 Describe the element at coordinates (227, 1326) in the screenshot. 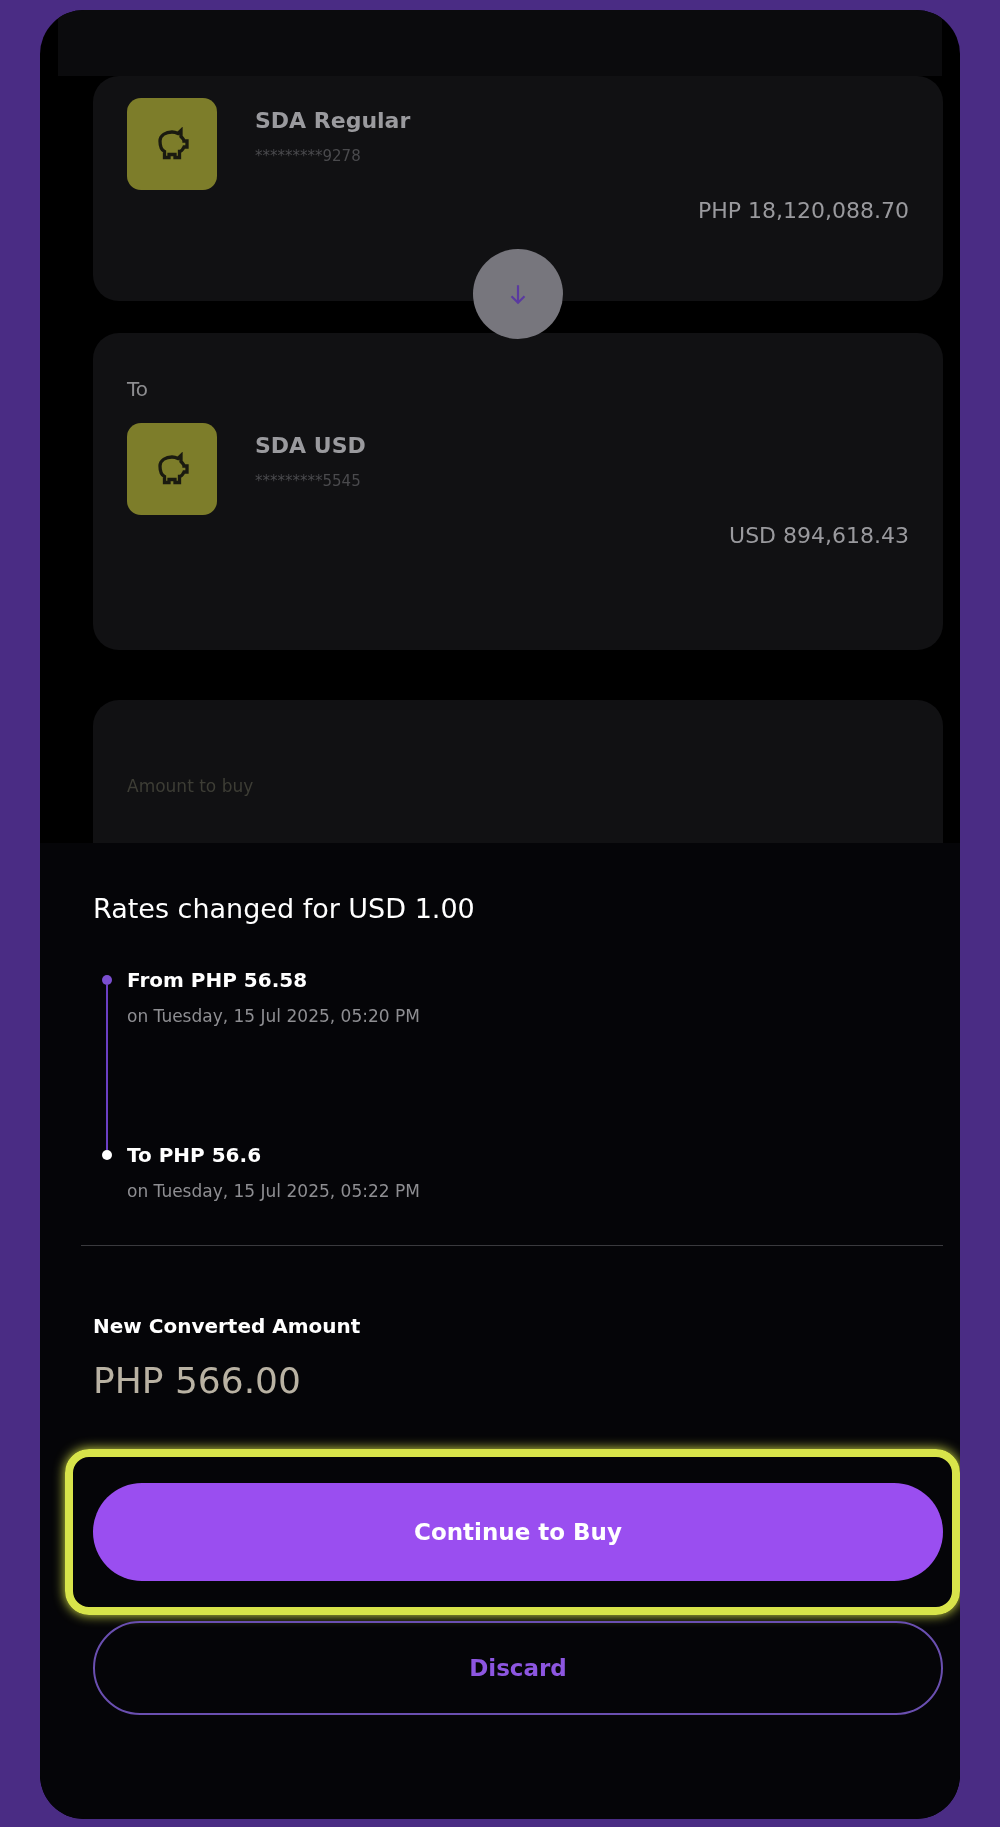

I see `result-label: New Converted Amount` at that location.